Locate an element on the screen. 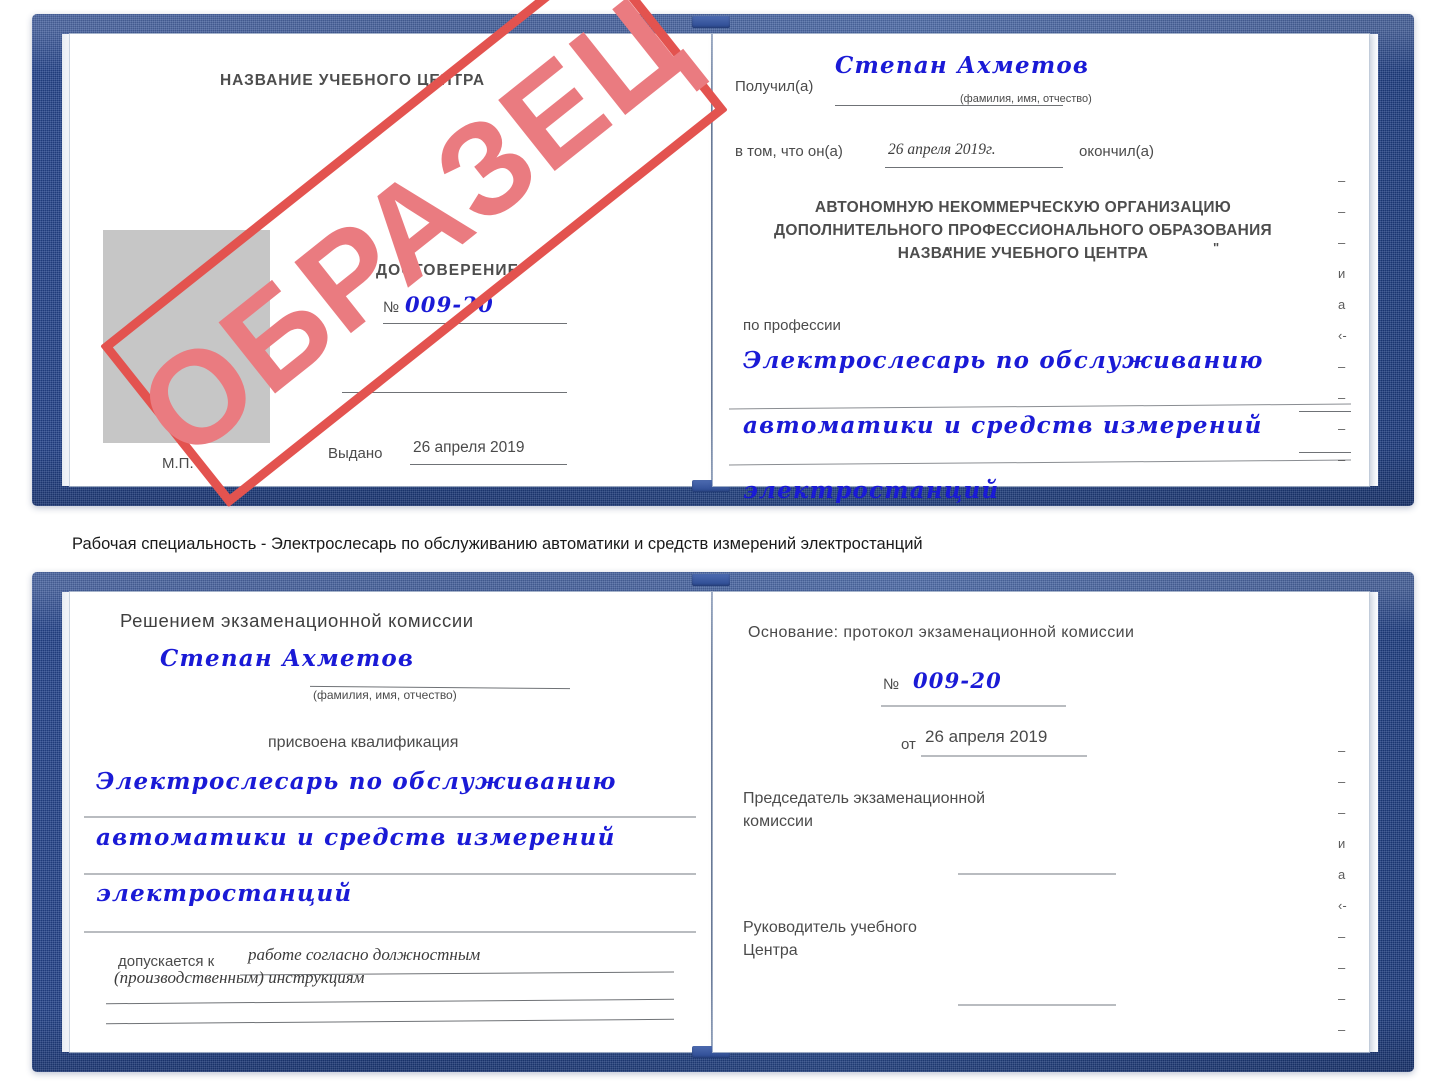 Image resolution: width=1448 pixels, height=1085 pixels. edge-marks-top: – – – и а ‹- – – – – is located at coordinates (1342, 329).